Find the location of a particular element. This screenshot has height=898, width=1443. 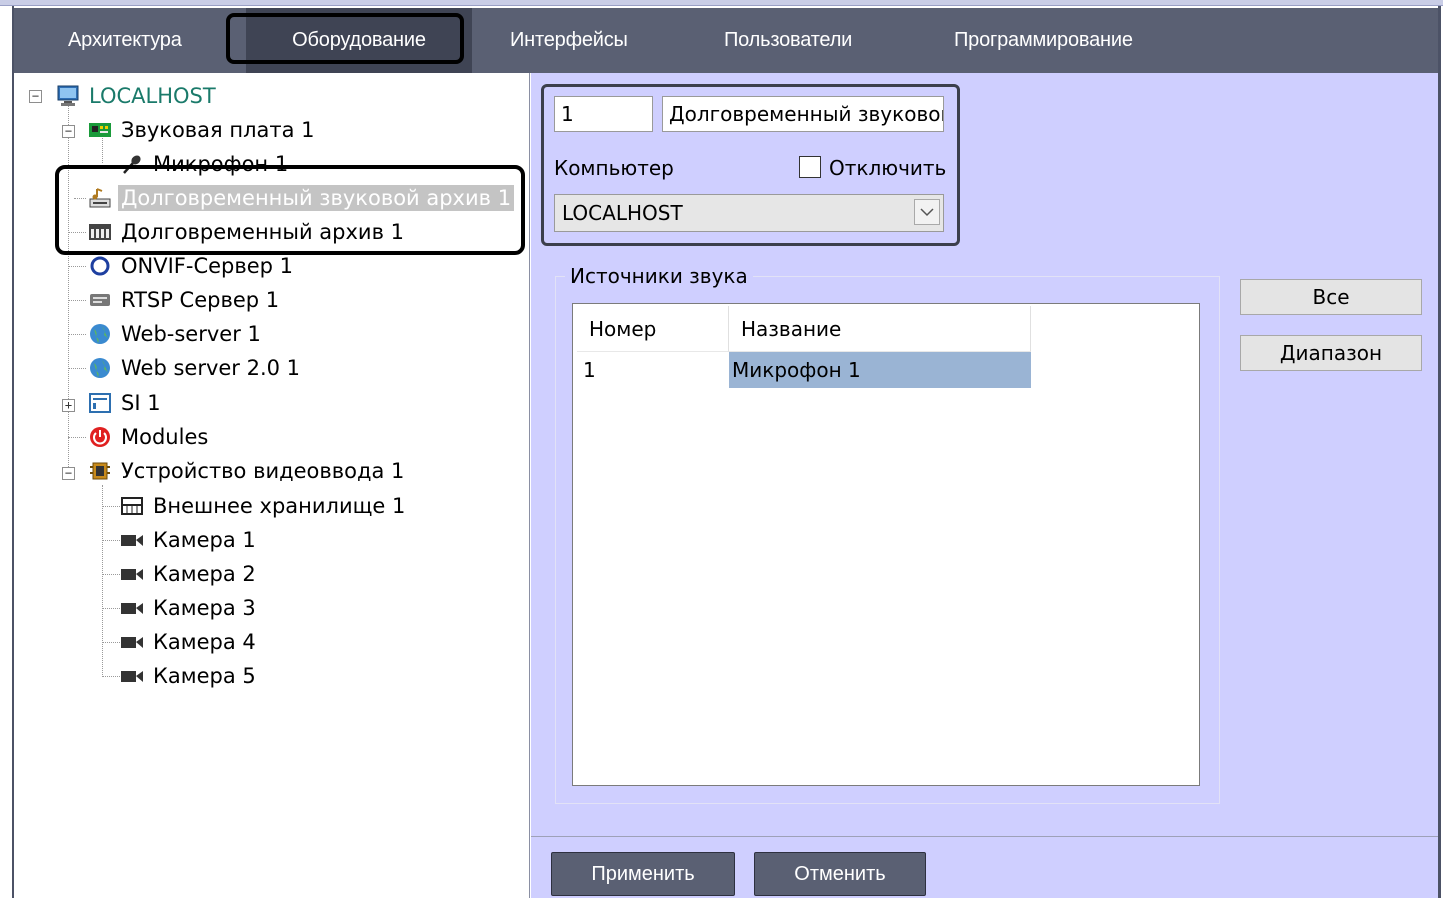

select-all-button: Все is located at coordinates (1331, 297).